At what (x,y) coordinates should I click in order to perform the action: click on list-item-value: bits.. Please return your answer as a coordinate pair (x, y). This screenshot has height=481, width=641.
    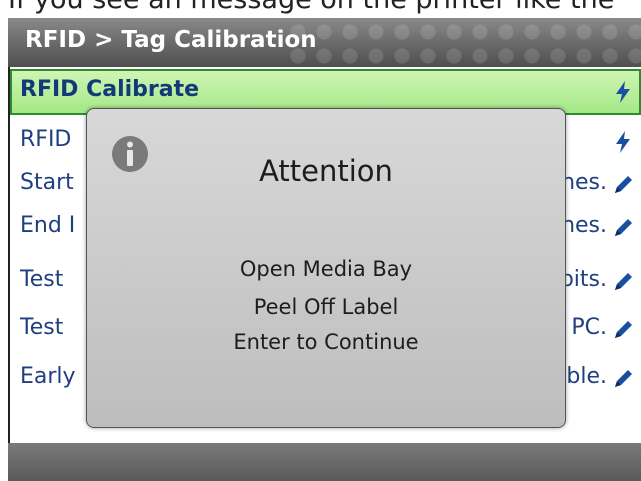
    Looking at the image, I should click on (583, 279).